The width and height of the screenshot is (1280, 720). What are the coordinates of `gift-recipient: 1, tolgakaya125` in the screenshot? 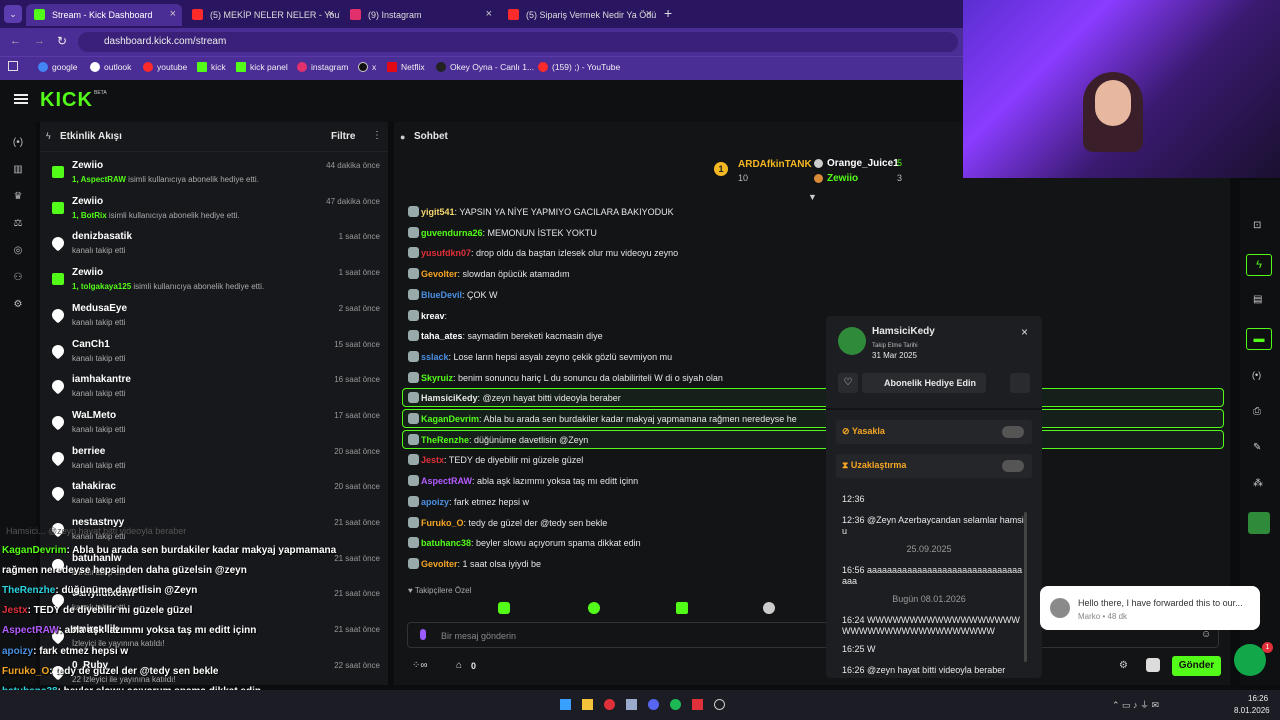 It's located at (101, 286).